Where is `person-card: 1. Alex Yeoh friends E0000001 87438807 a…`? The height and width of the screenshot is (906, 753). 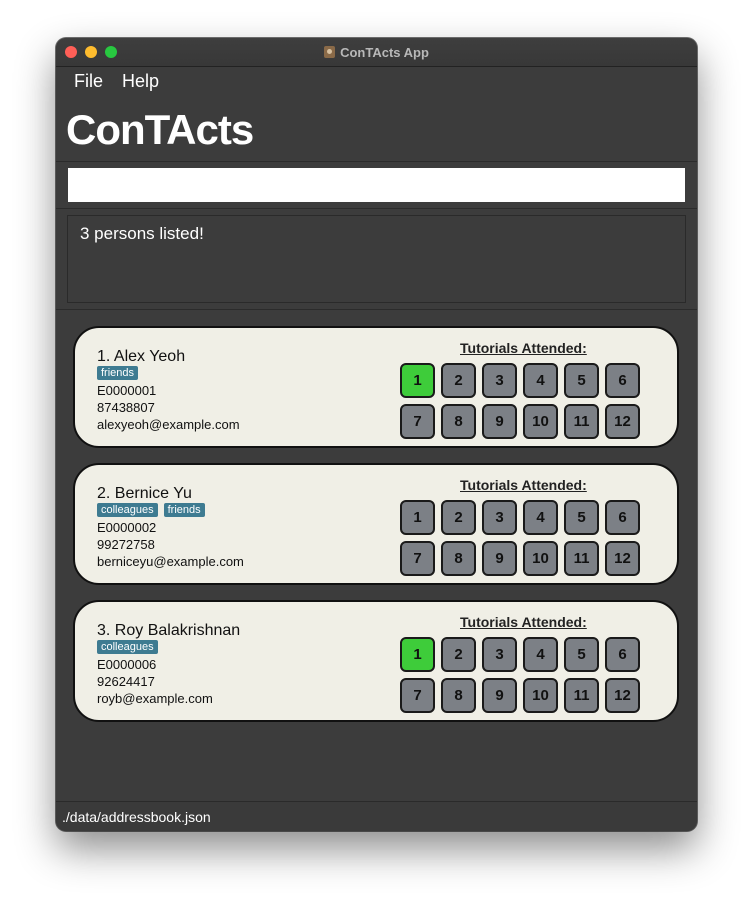
person-card: 1. Alex Yeoh friends E0000001 87438807 a… is located at coordinates (376, 387).